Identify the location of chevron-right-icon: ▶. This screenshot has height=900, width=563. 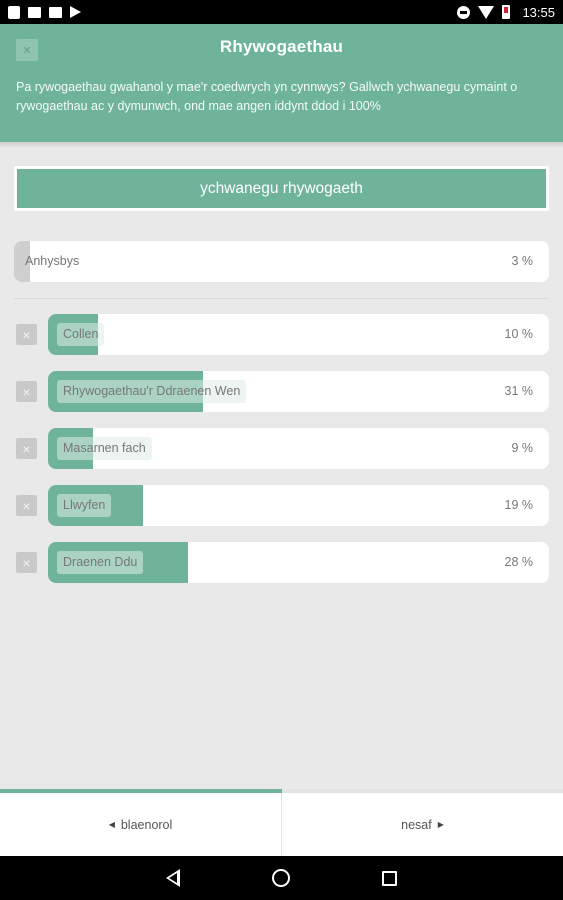
(440, 824).